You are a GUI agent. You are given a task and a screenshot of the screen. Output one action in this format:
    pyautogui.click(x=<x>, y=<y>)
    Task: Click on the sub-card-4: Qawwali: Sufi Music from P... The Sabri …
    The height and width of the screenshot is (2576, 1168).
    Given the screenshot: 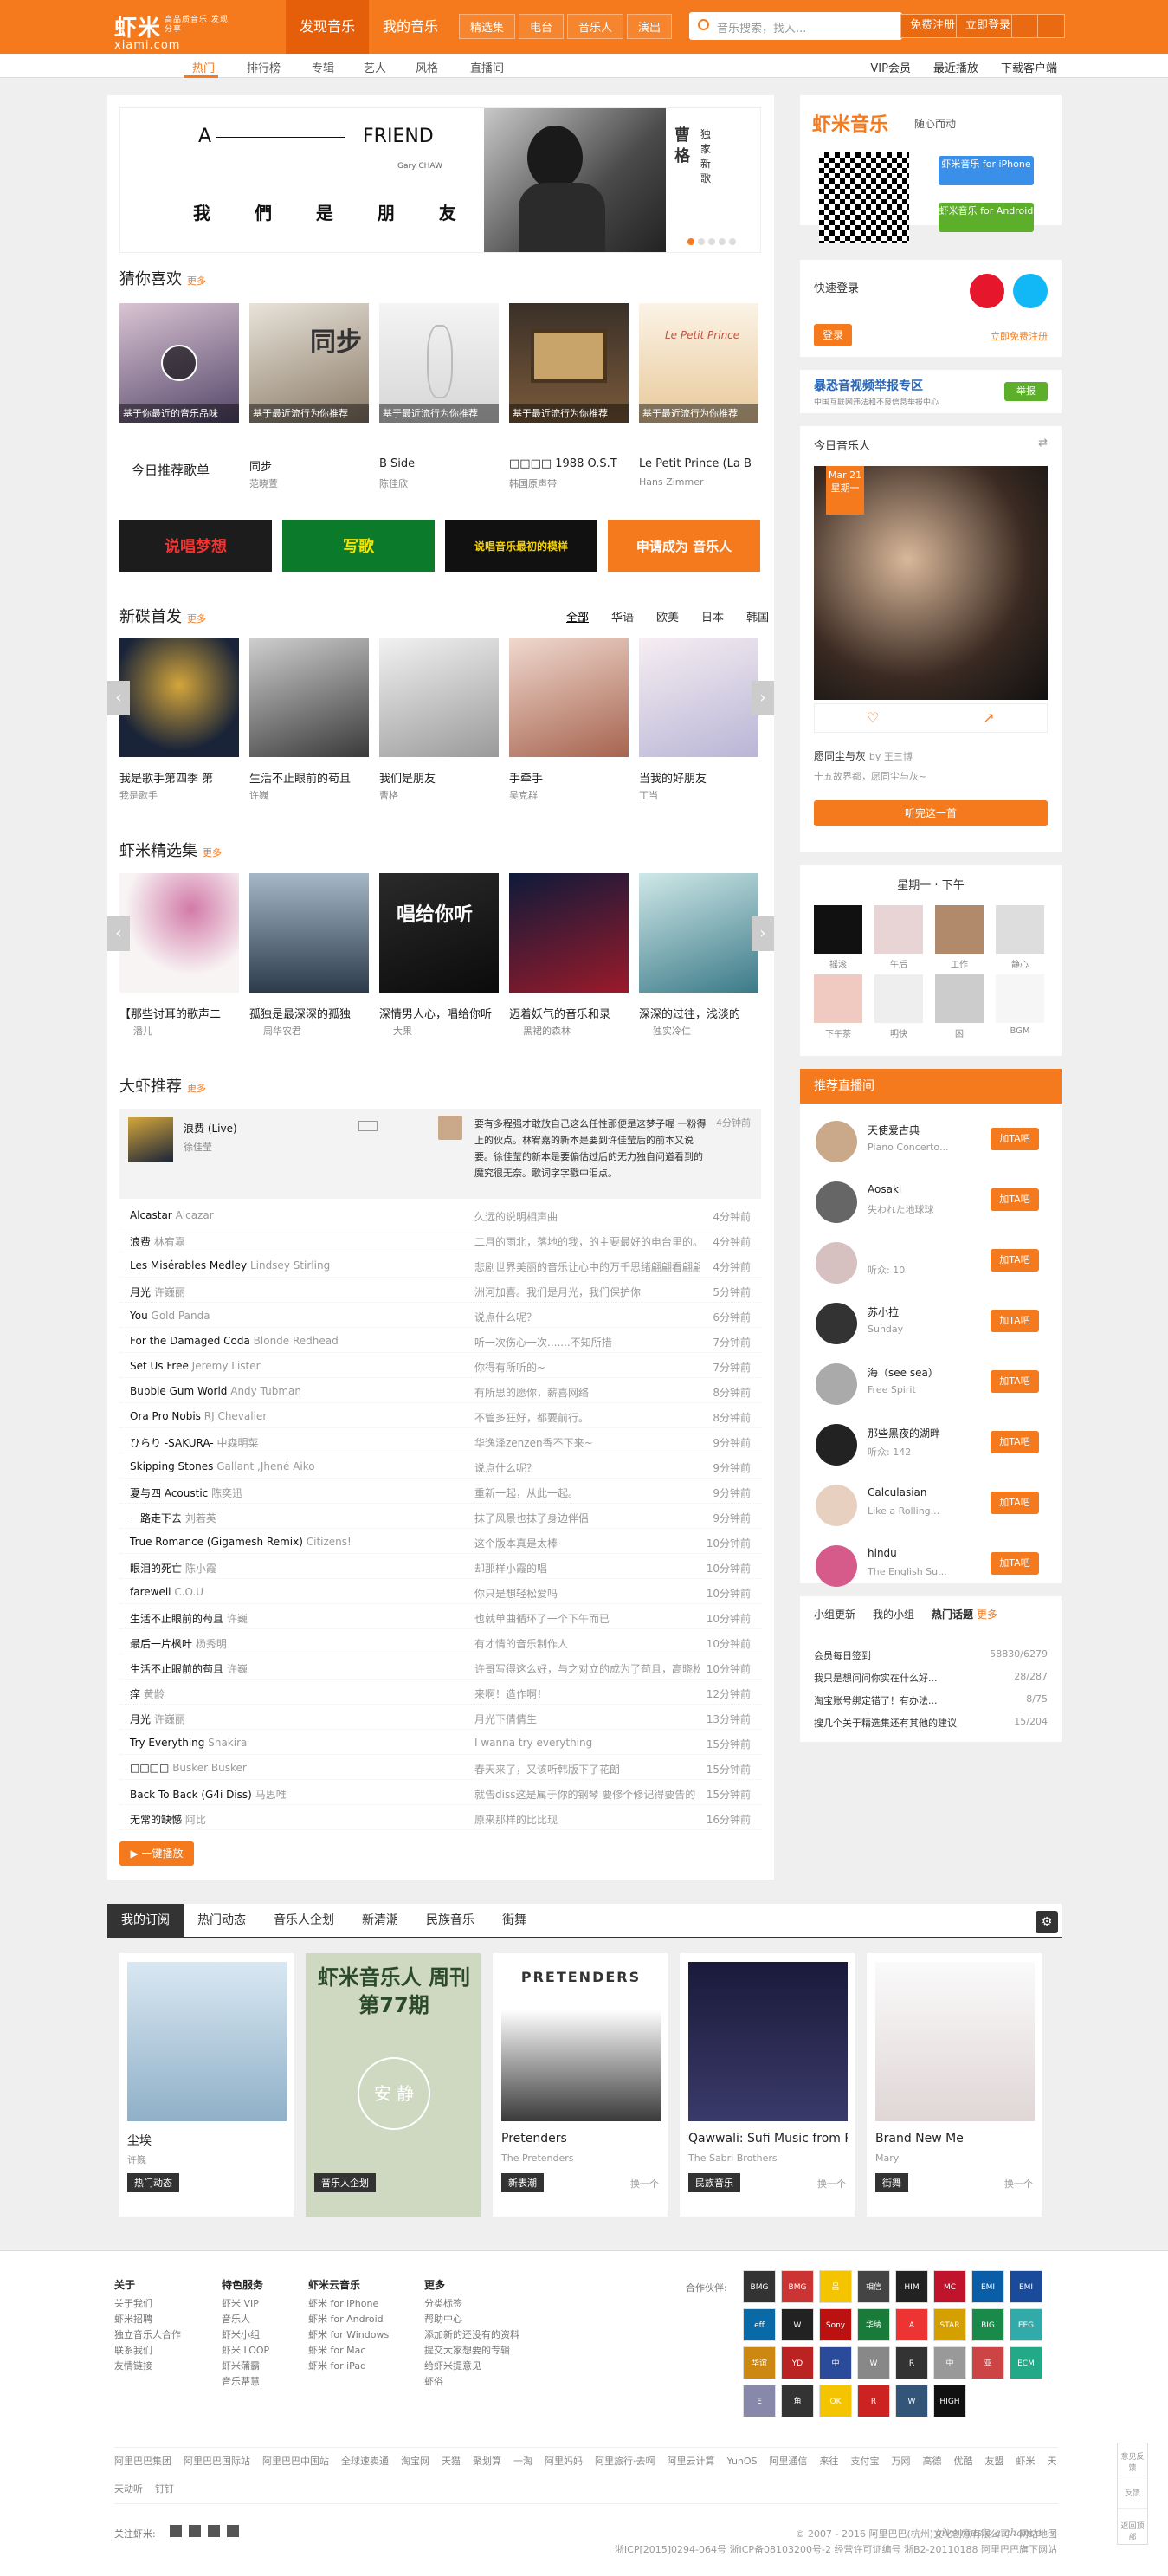 What is the action you would take?
    pyautogui.click(x=767, y=2084)
    